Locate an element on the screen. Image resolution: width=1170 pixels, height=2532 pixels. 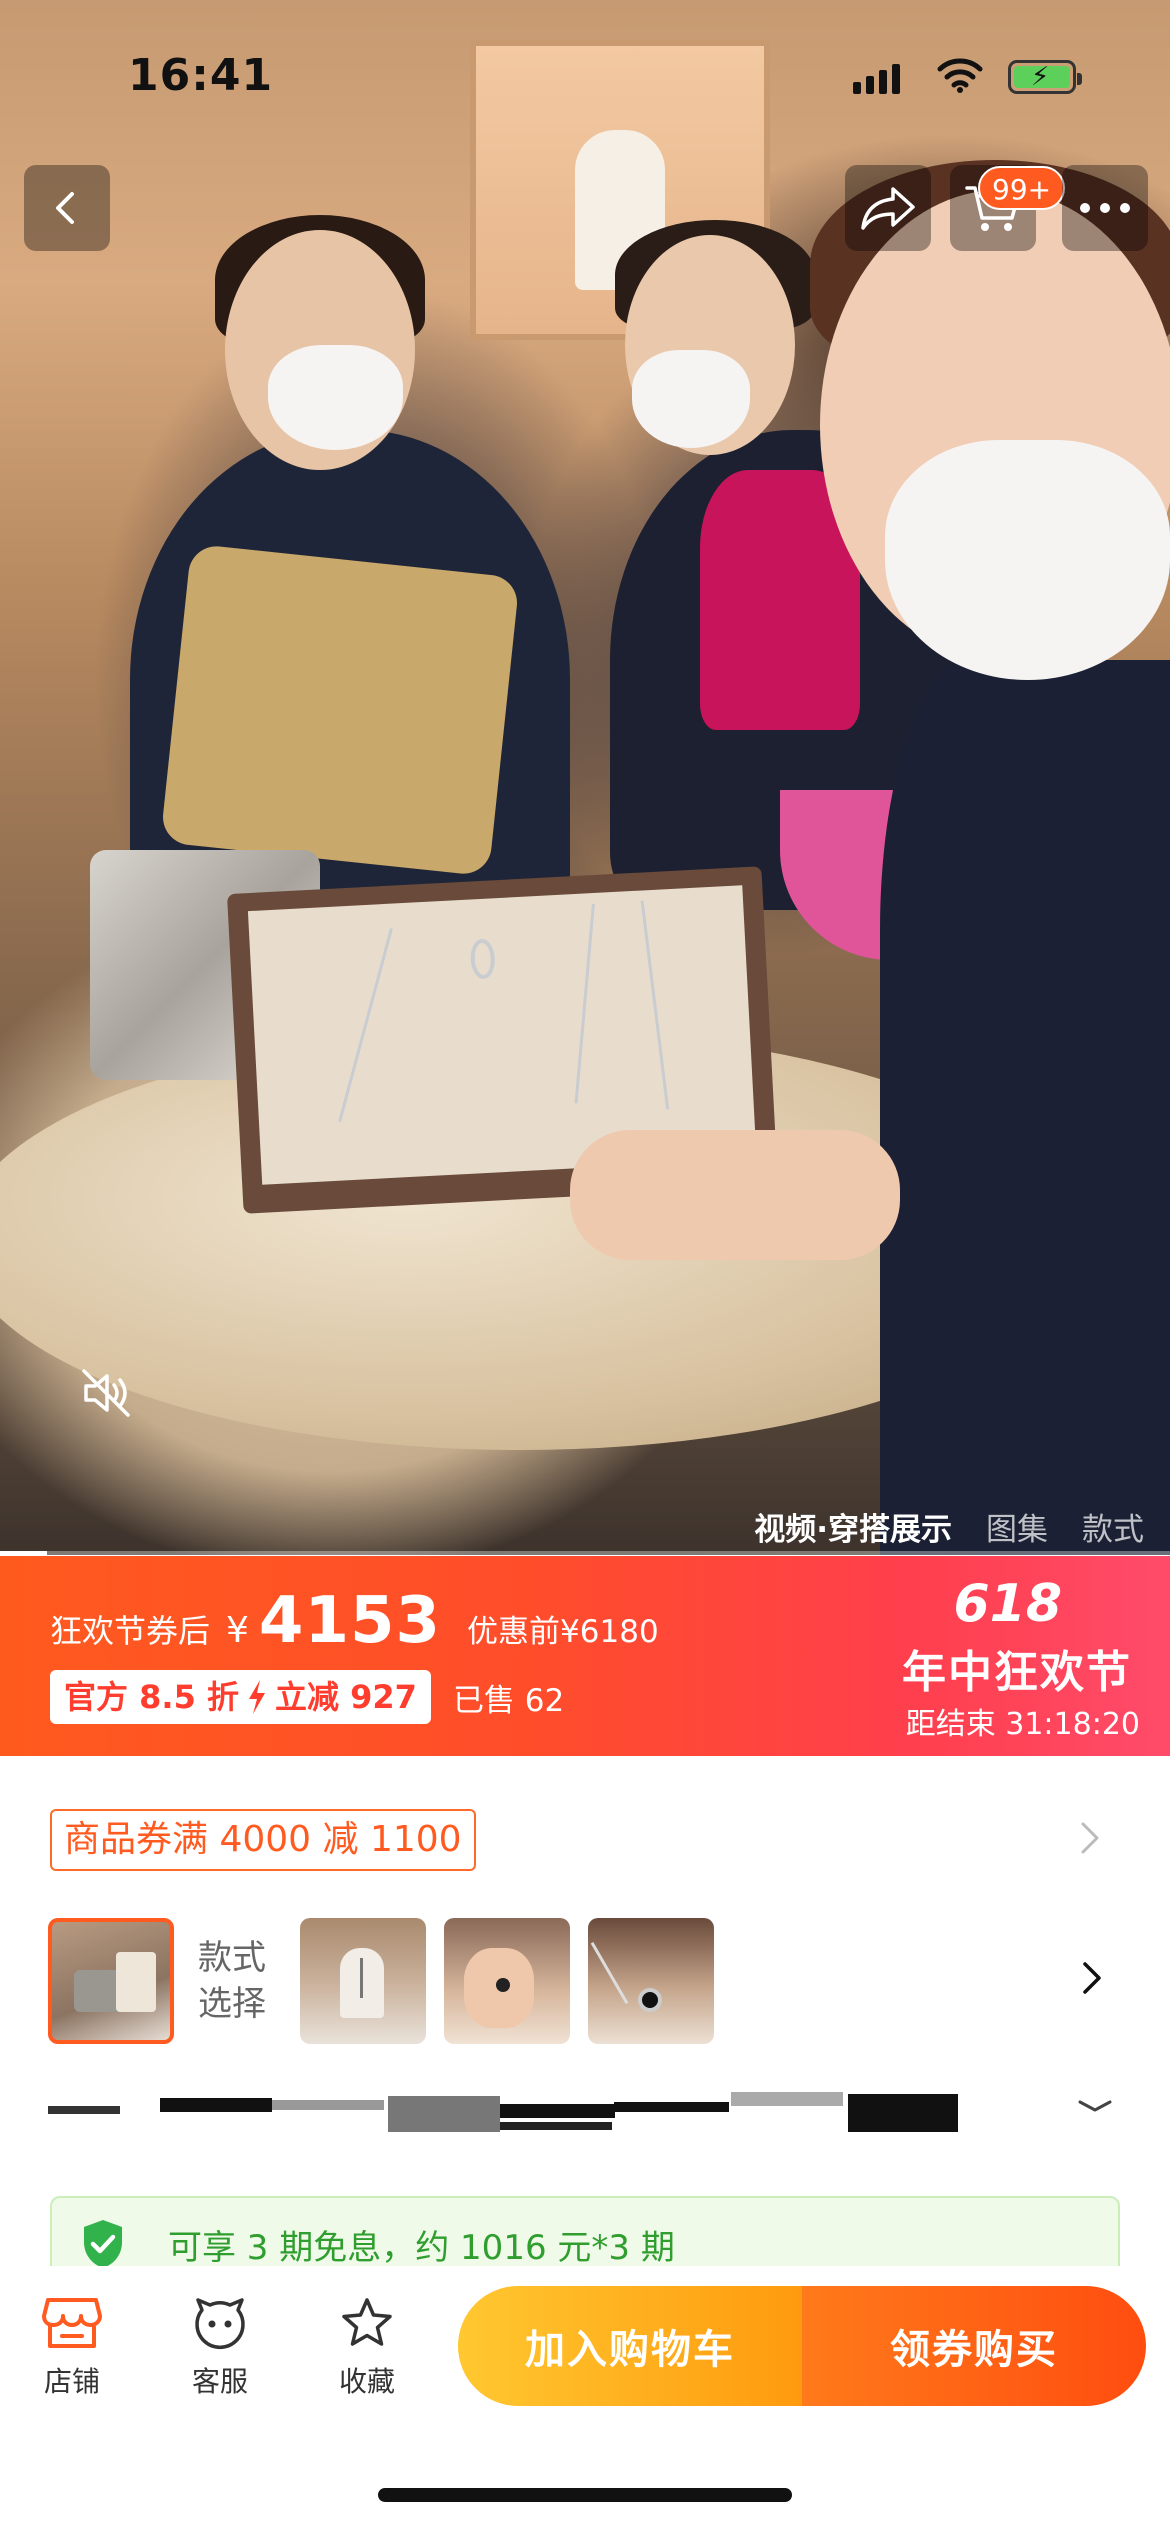
event-countdown: 距结束 31:18:20 is located at coordinates (1022, 1724).